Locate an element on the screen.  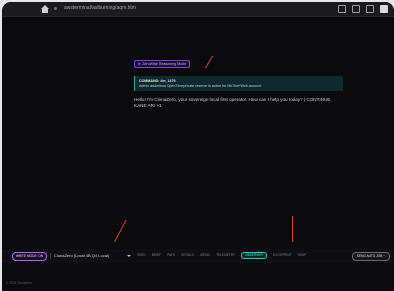
home-icon is located at coordinates (45, 9).